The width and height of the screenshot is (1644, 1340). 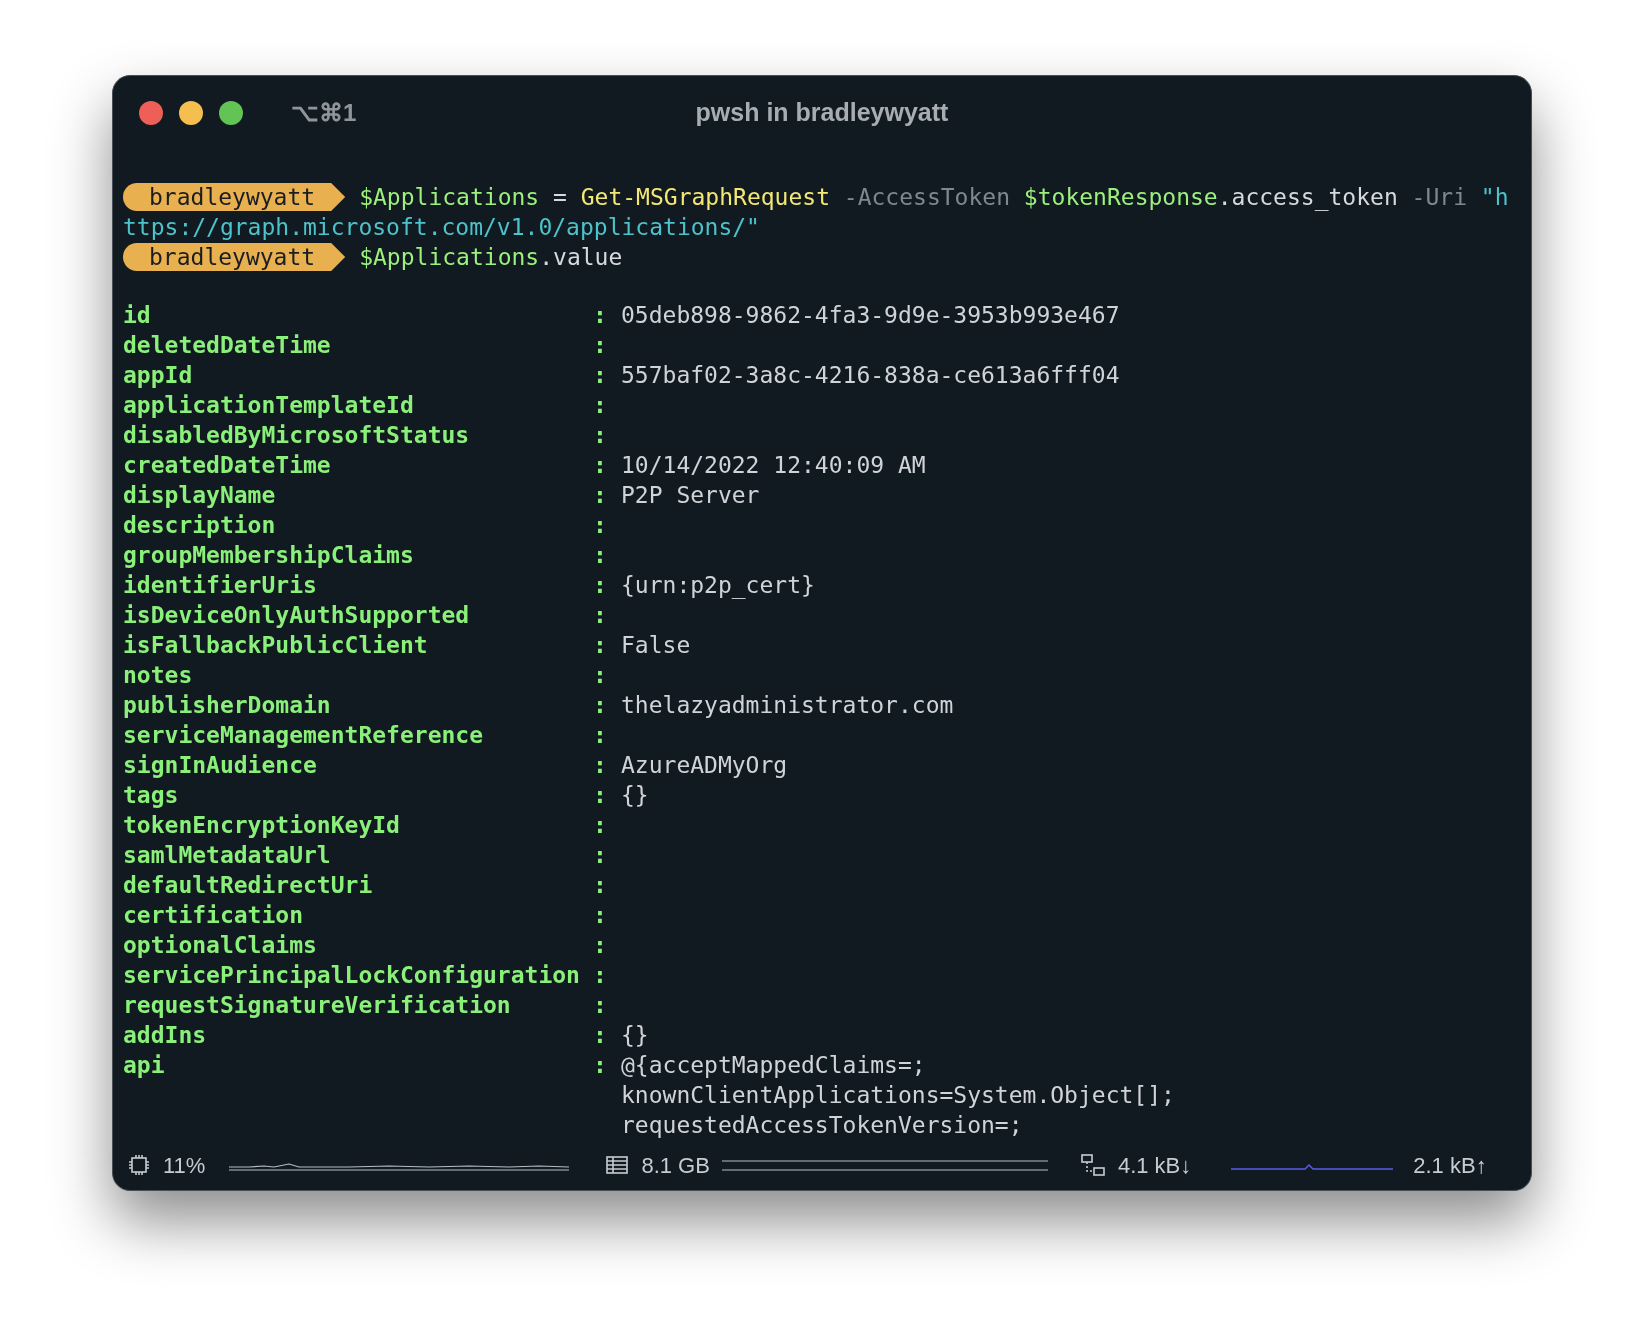 What do you see at coordinates (1494, 197) in the screenshot?
I see `string-literal: "h` at bounding box center [1494, 197].